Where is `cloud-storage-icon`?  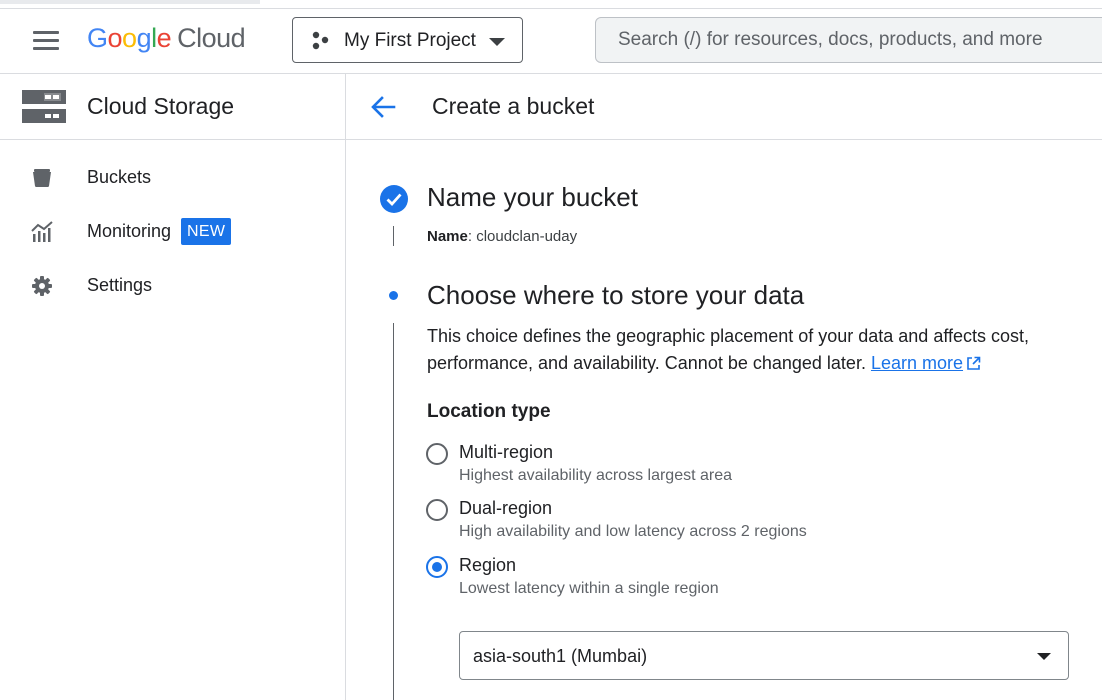 cloud-storage-icon is located at coordinates (44, 106).